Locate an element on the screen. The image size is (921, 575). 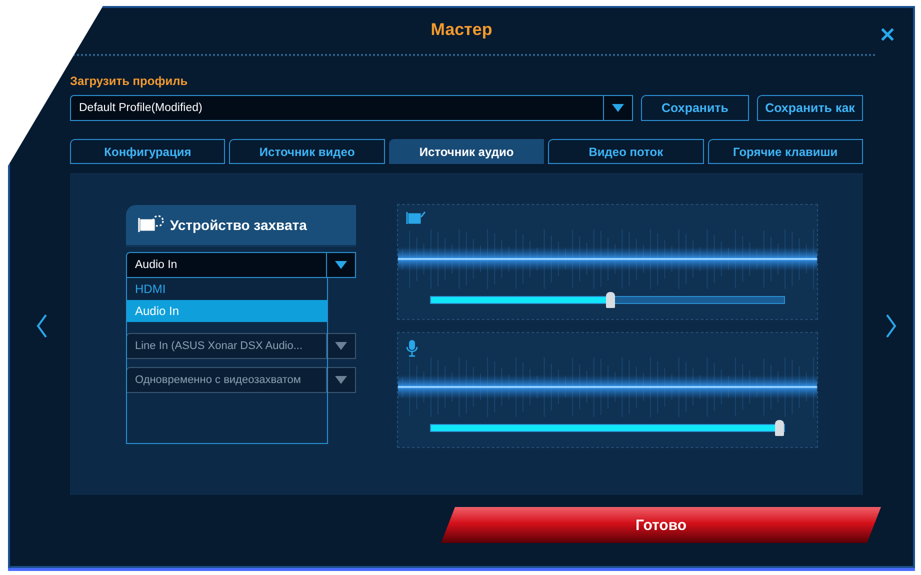
tab: Источник видео is located at coordinates (307, 151).